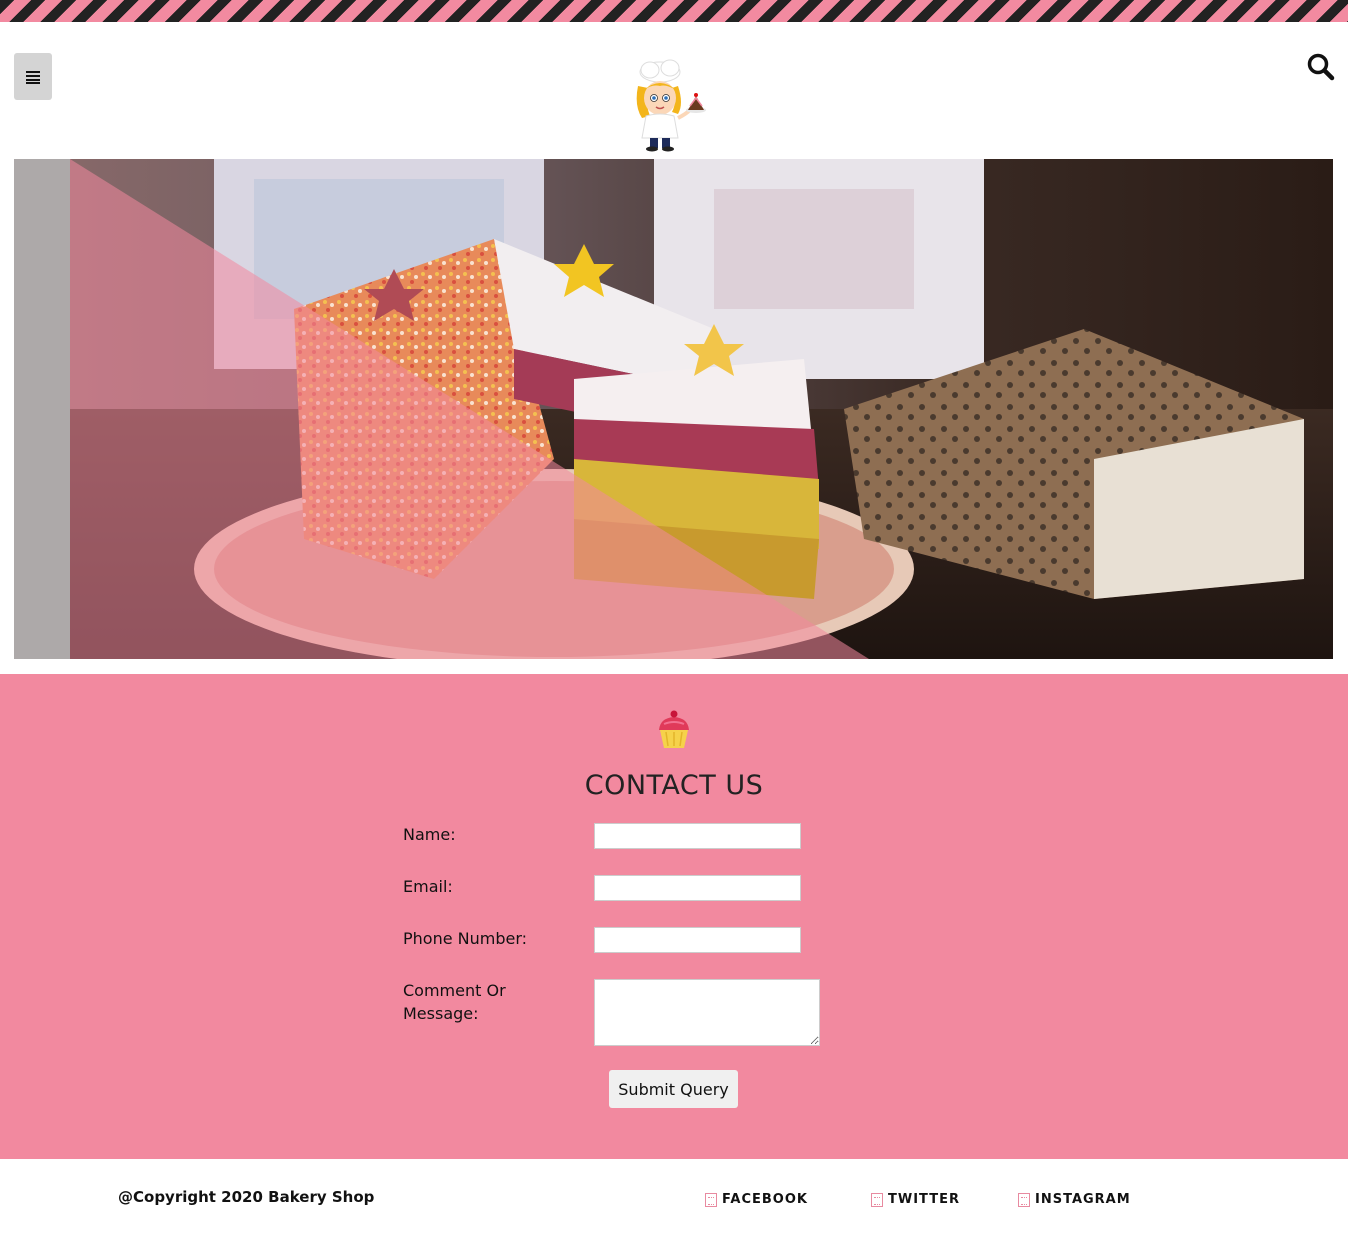 This screenshot has width=1363, height=1253. What do you see at coordinates (1083, 1199) in the screenshot?
I see `instagram-label: INSTAGRAM` at bounding box center [1083, 1199].